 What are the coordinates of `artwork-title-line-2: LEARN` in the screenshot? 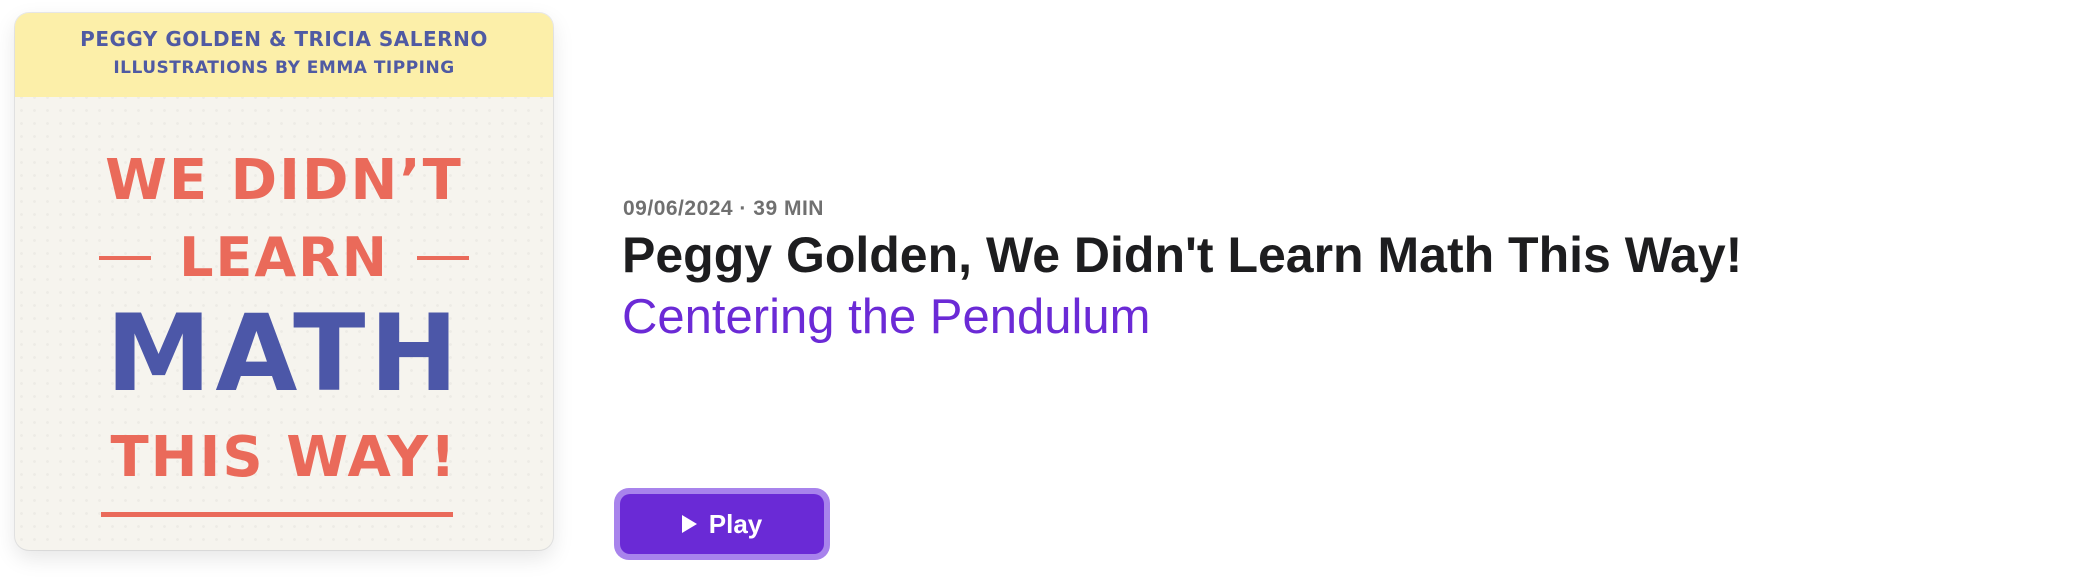 It's located at (284, 257).